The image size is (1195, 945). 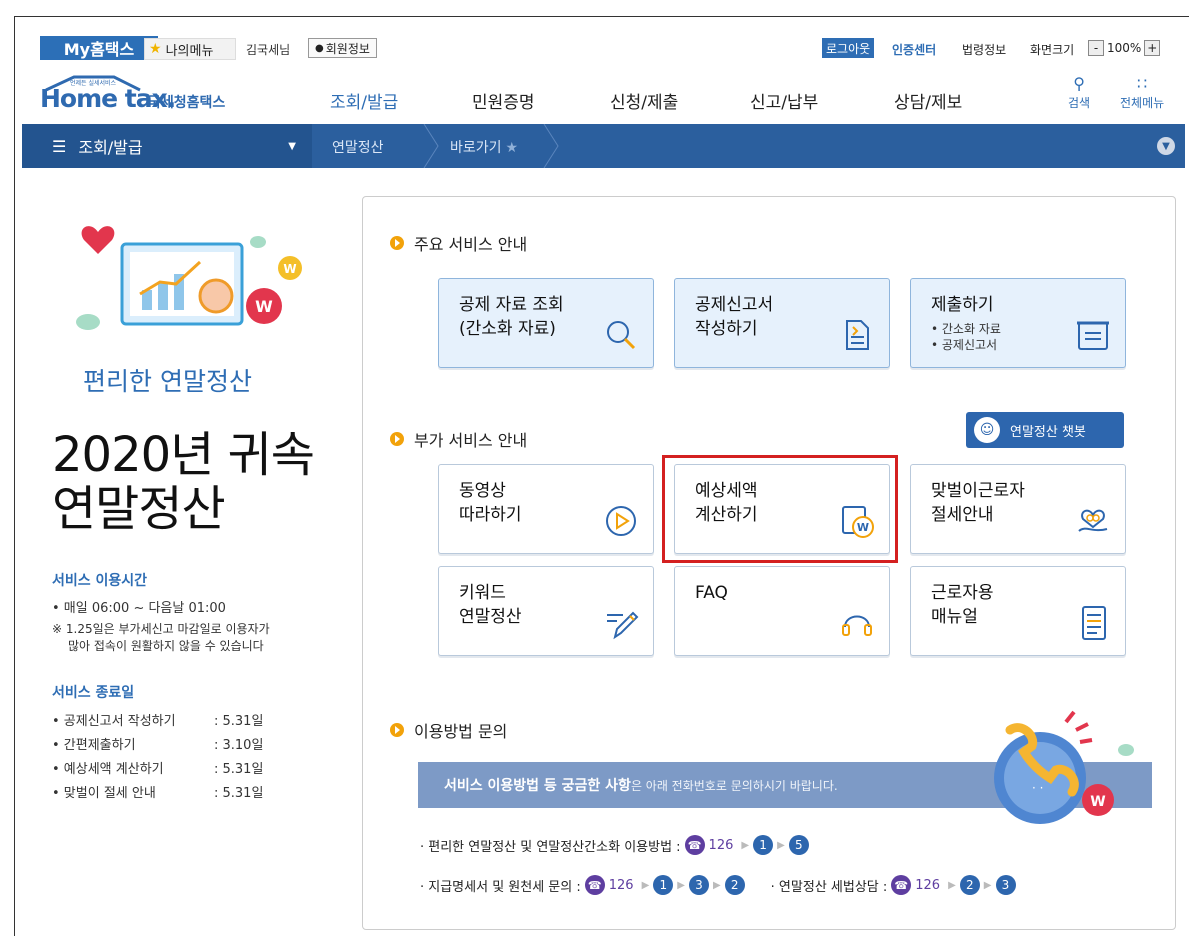 What do you see at coordinates (289, 269) in the screenshot?
I see `svg-text: W` at bounding box center [289, 269].